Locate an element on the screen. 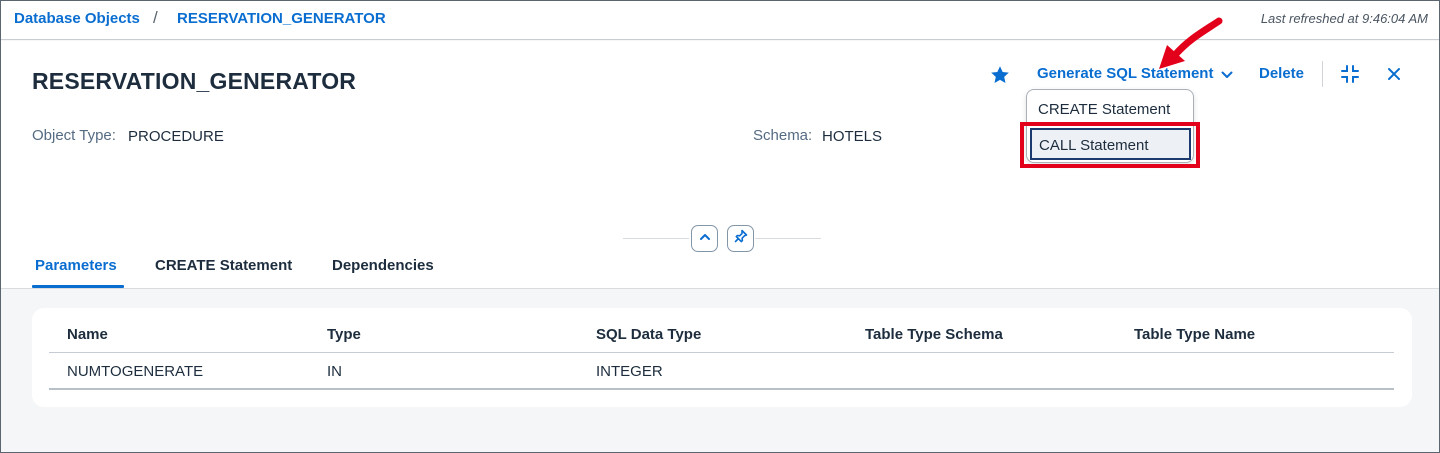  column-header-type: Type is located at coordinates (344, 334).